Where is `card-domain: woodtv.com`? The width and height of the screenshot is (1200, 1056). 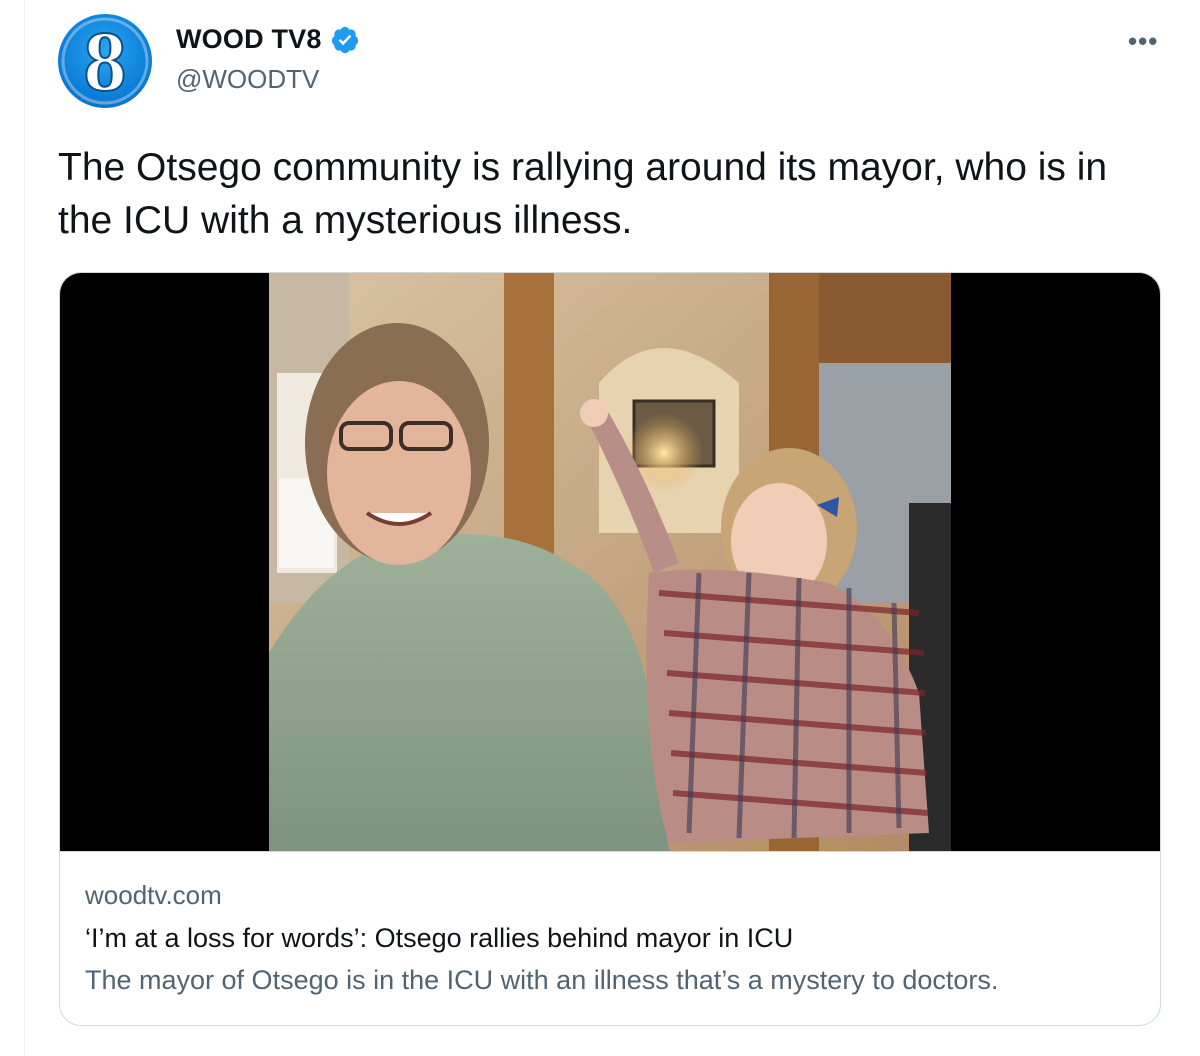
card-domain: woodtv.com is located at coordinates (153, 895).